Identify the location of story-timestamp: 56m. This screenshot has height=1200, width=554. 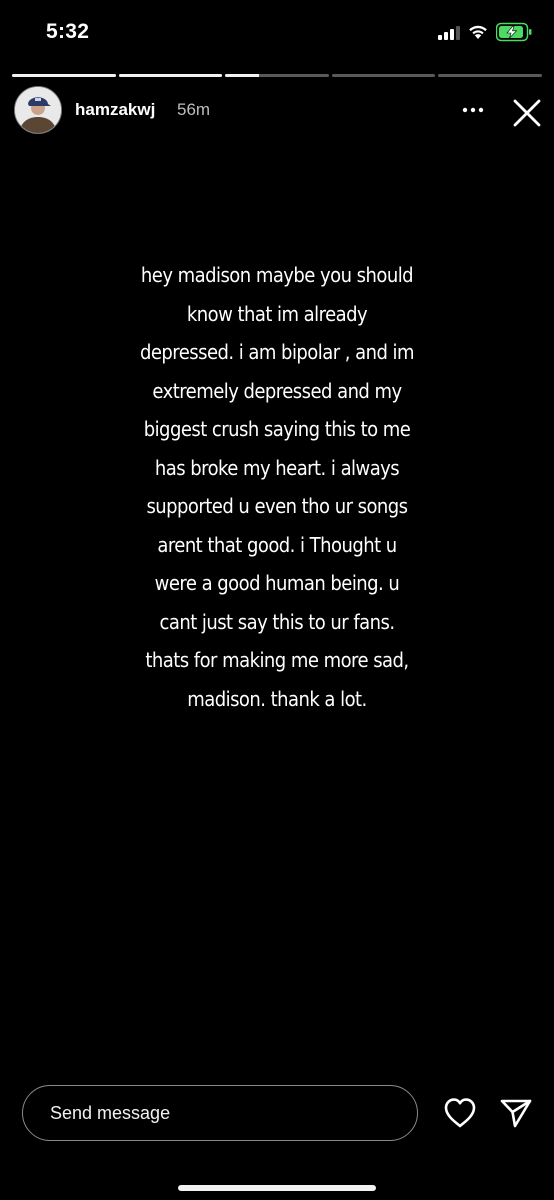
(194, 109).